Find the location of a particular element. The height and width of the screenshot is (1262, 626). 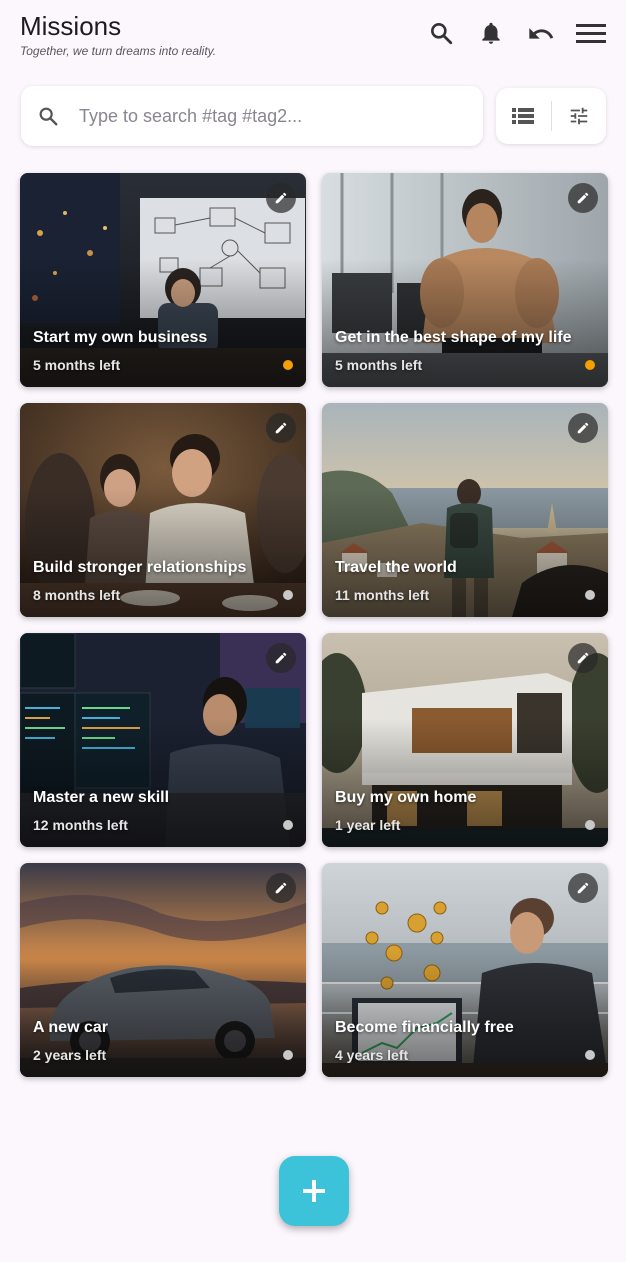

mission-time-left: 4 years left is located at coordinates (372, 1055).